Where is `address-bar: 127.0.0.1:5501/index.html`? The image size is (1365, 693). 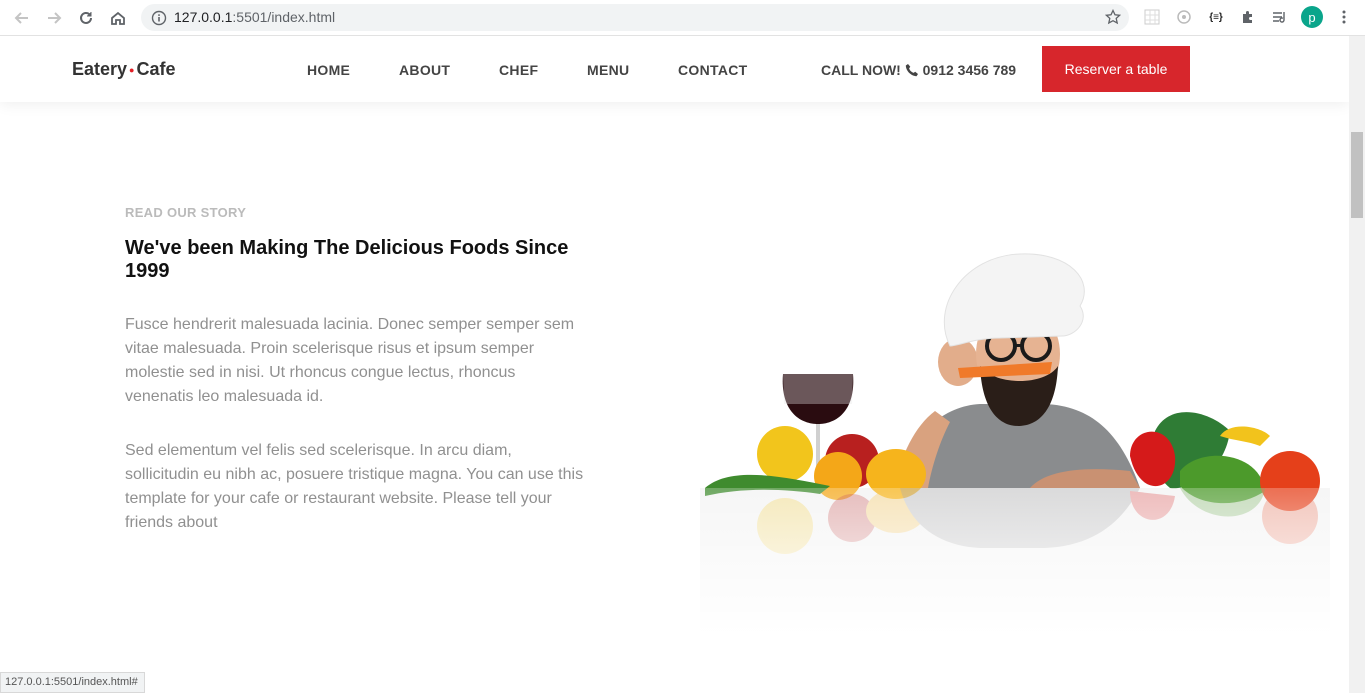
address-bar: 127.0.0.1:5501/index.html is located at coordinates (635, 17).